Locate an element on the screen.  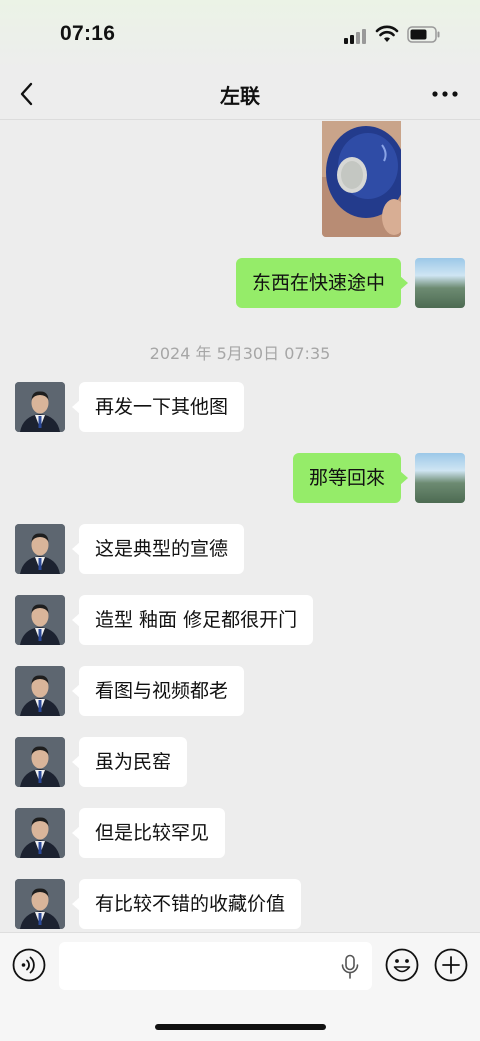
plus-icon is located at coordinates (451, 965).